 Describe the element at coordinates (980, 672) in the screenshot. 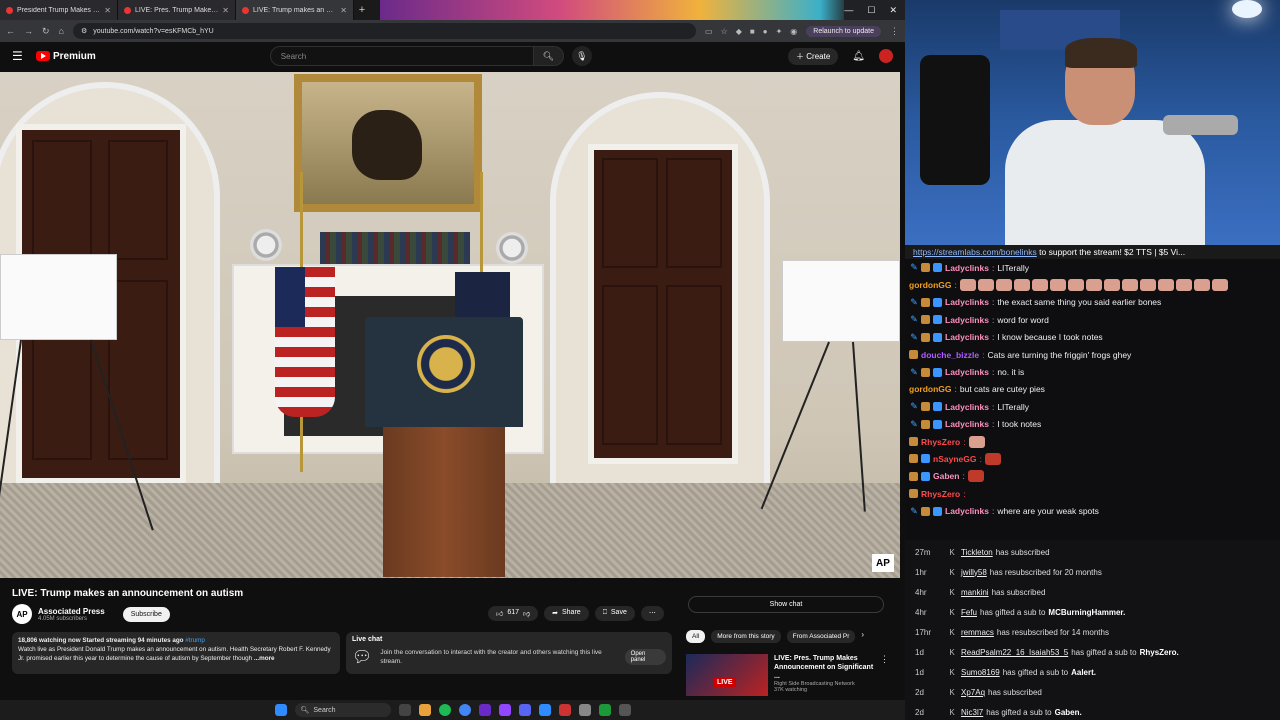

I see `event-username: Sumo8169` at that location.